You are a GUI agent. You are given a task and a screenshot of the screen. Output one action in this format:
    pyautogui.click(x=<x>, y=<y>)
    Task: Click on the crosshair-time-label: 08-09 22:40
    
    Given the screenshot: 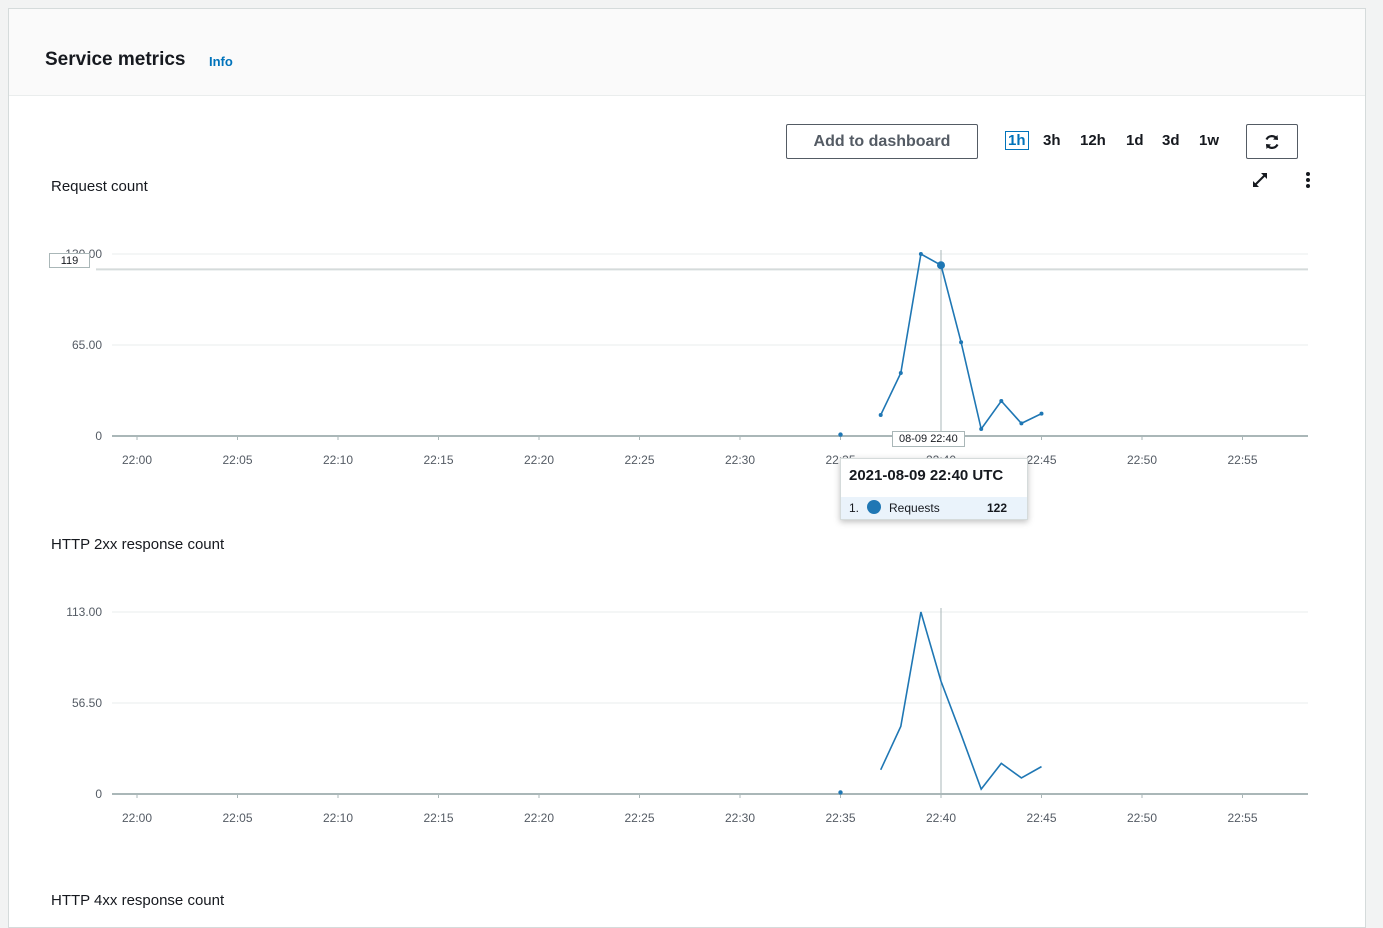 What is the action you would take?
    pyautogui.click(x=928, y=439)
    